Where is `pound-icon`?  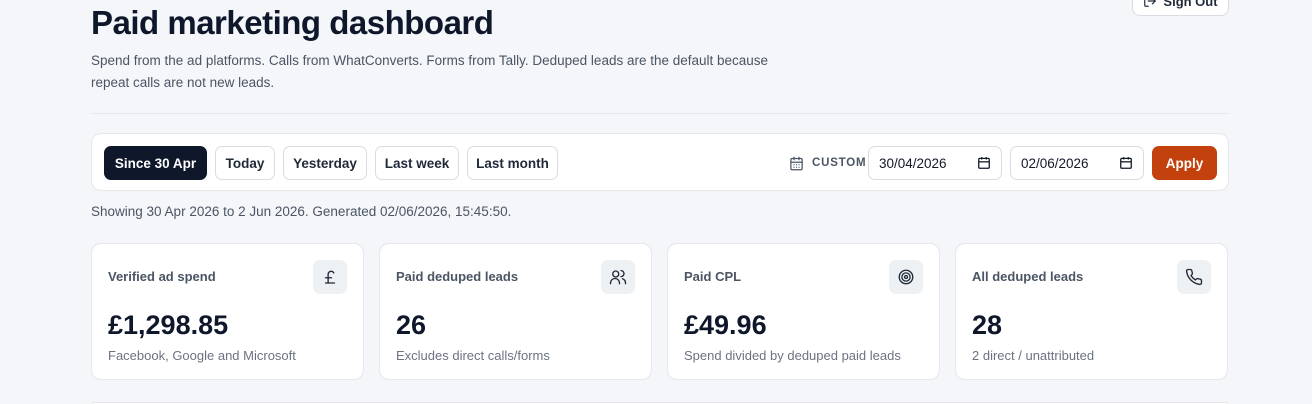
pound-icon is located at coordinates (330, 277).